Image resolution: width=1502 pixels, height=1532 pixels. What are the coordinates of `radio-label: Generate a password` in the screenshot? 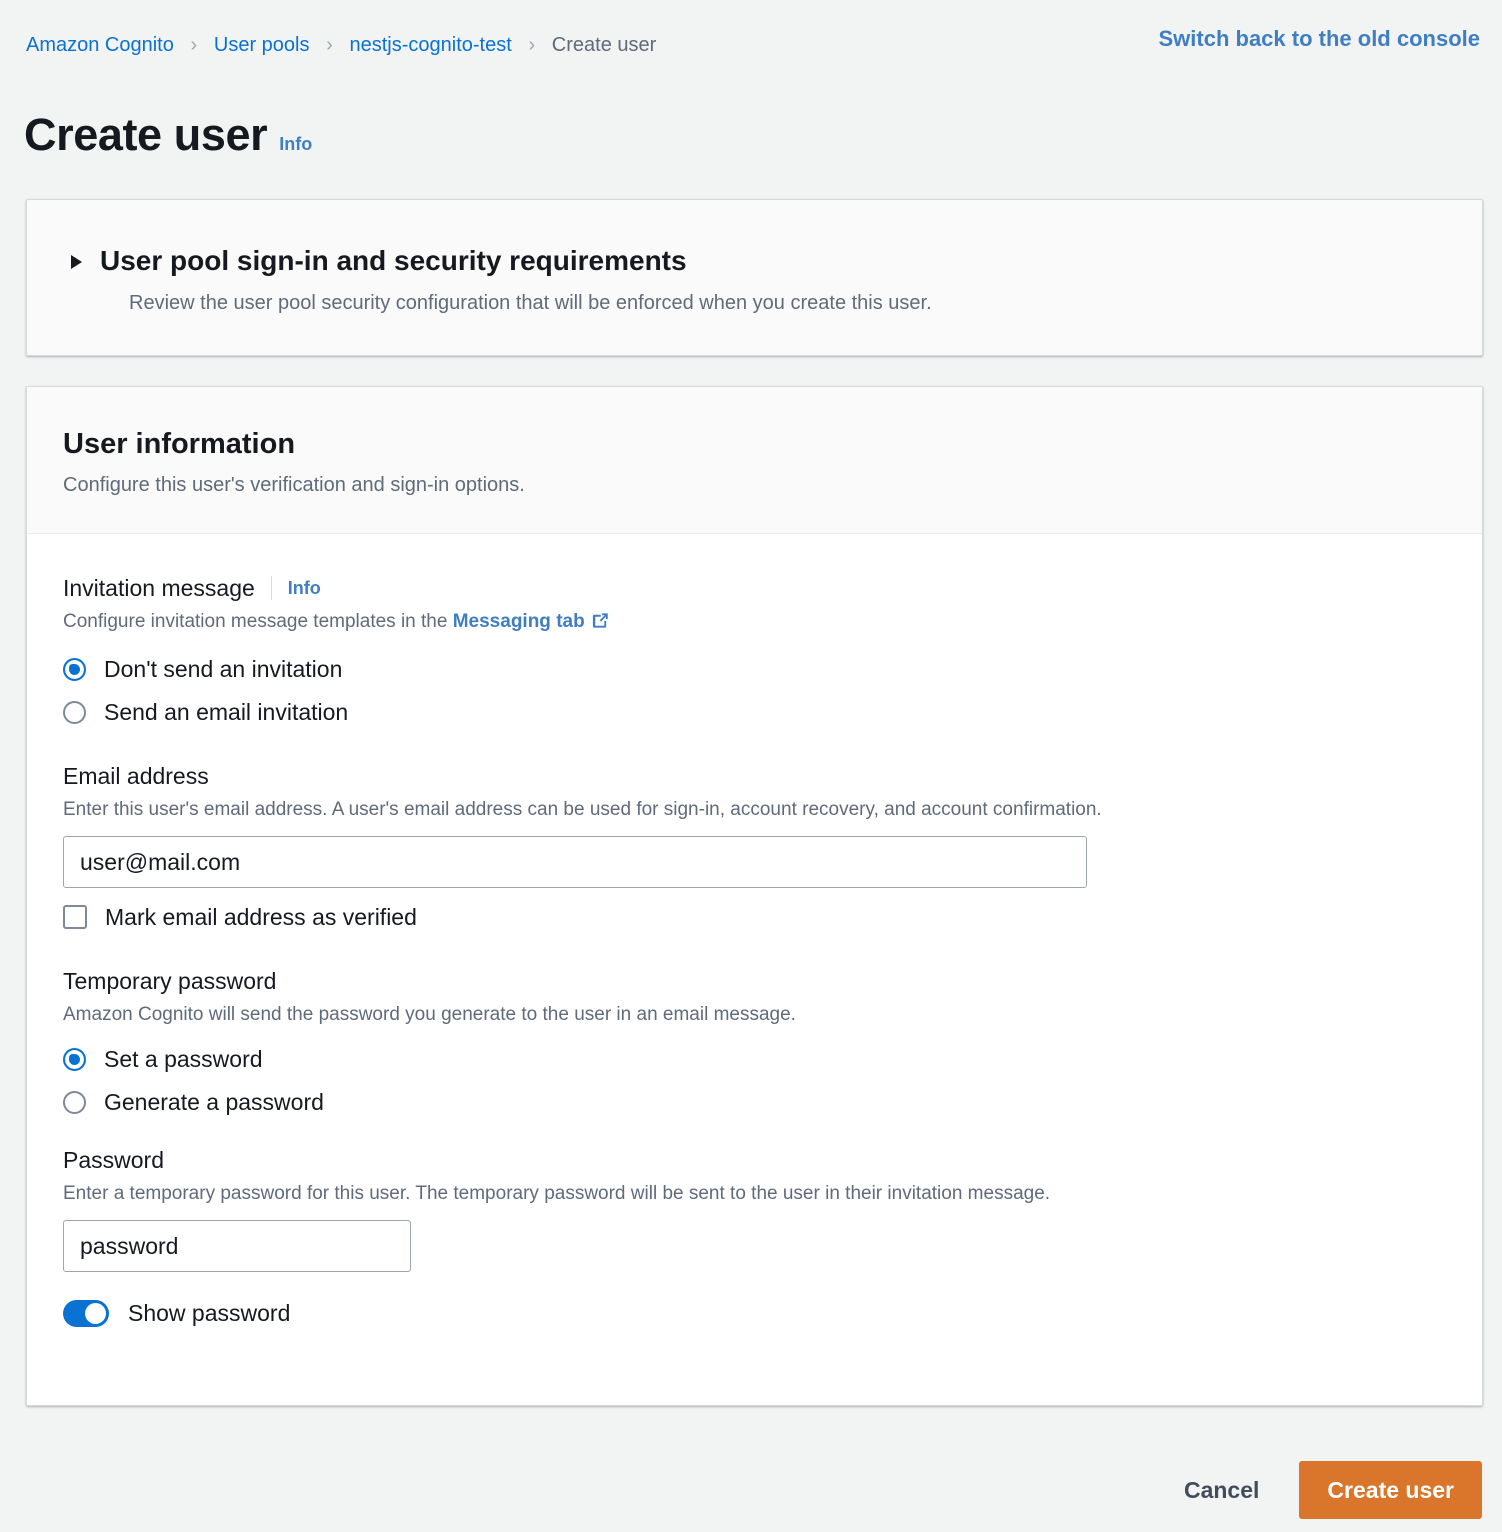 It's located at (214, 1102).